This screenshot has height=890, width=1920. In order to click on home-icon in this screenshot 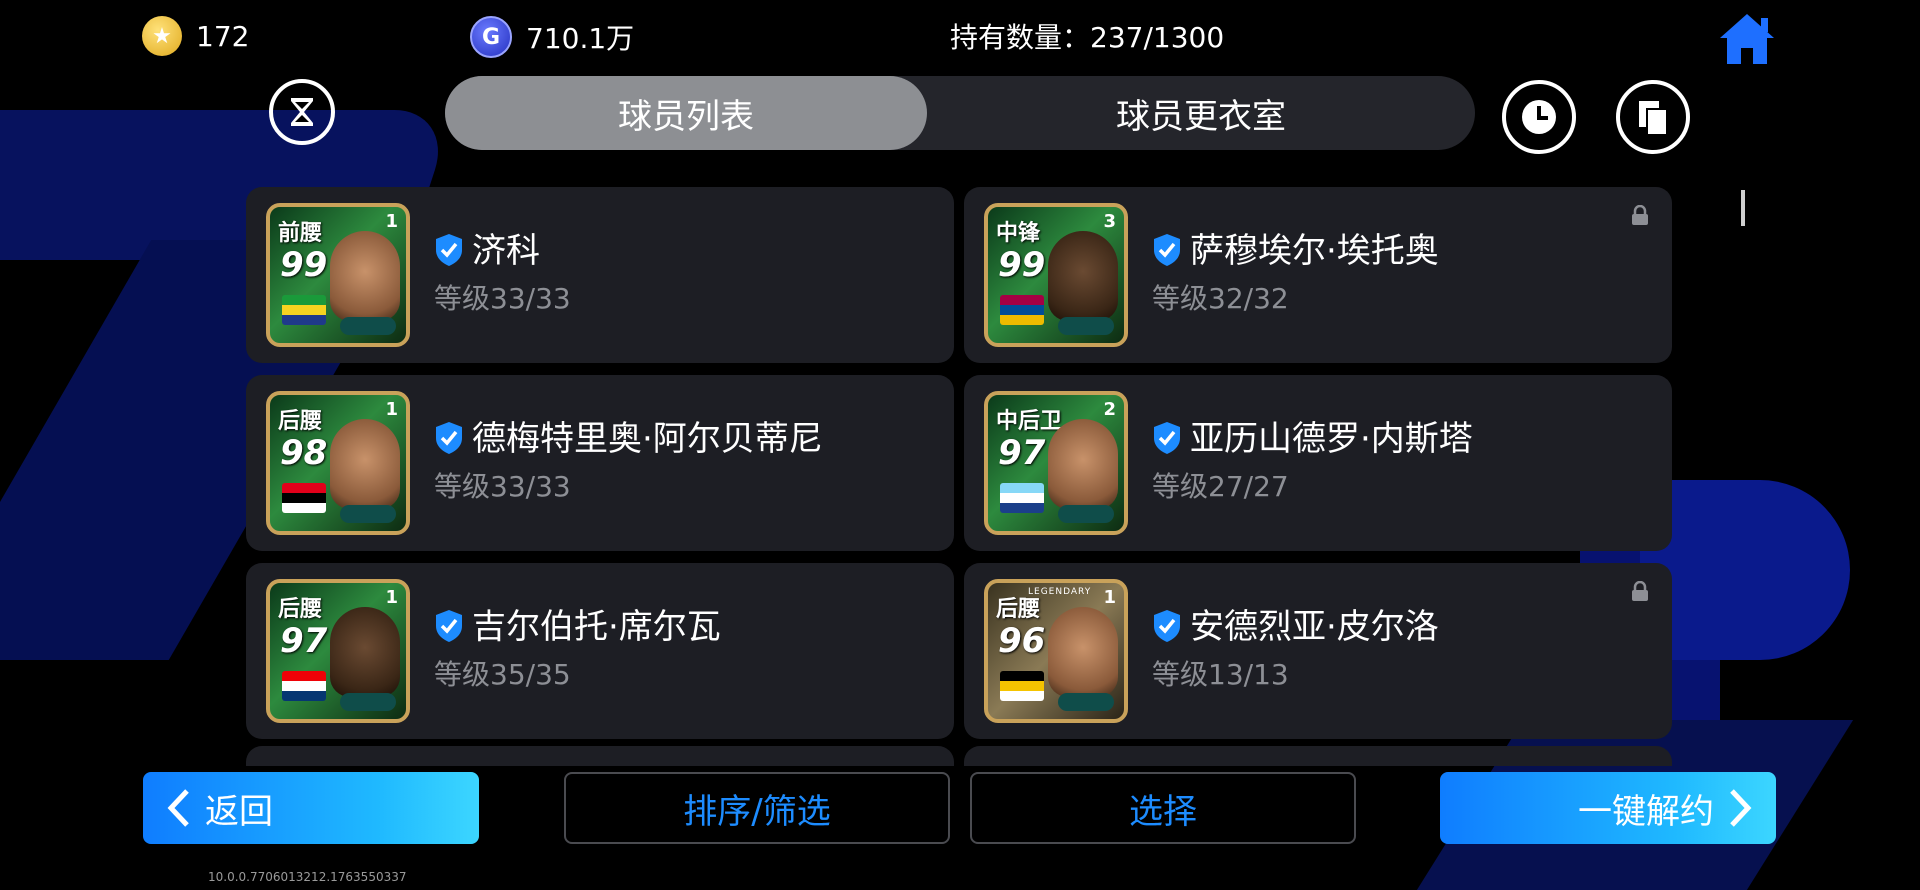, I will do `click(1747, 39)`.